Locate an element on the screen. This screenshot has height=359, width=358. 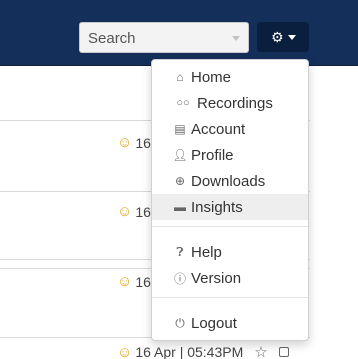
menu-item-version: ⓘ Version is located at coordinates (230, 278).